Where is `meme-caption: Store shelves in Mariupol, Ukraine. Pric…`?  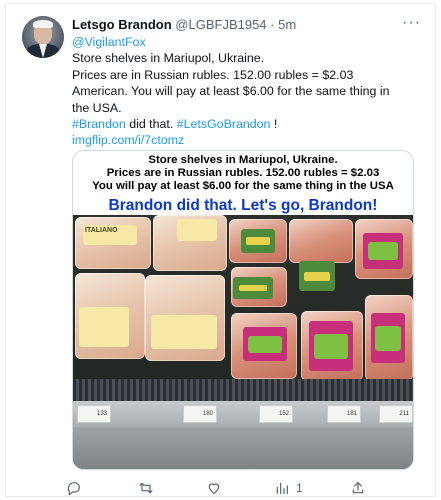 meme-caption: Store shelves in Mariupol, Ukraine. Pric… is located at coordinates (243, 183).